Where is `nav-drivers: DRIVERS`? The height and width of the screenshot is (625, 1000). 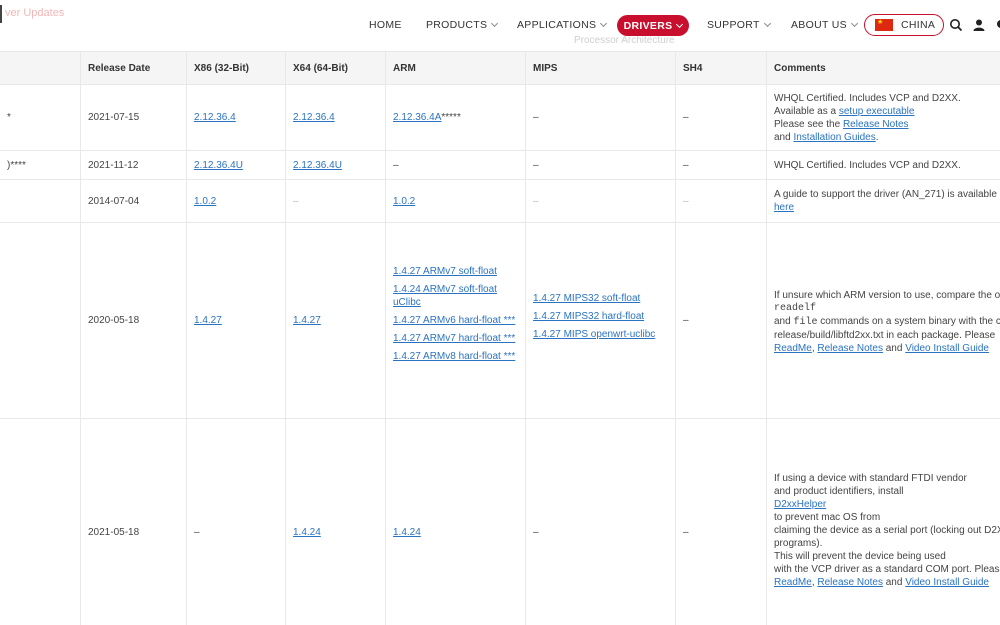 nav-drivers: DRIVERS is located at coordinates (653, 25).